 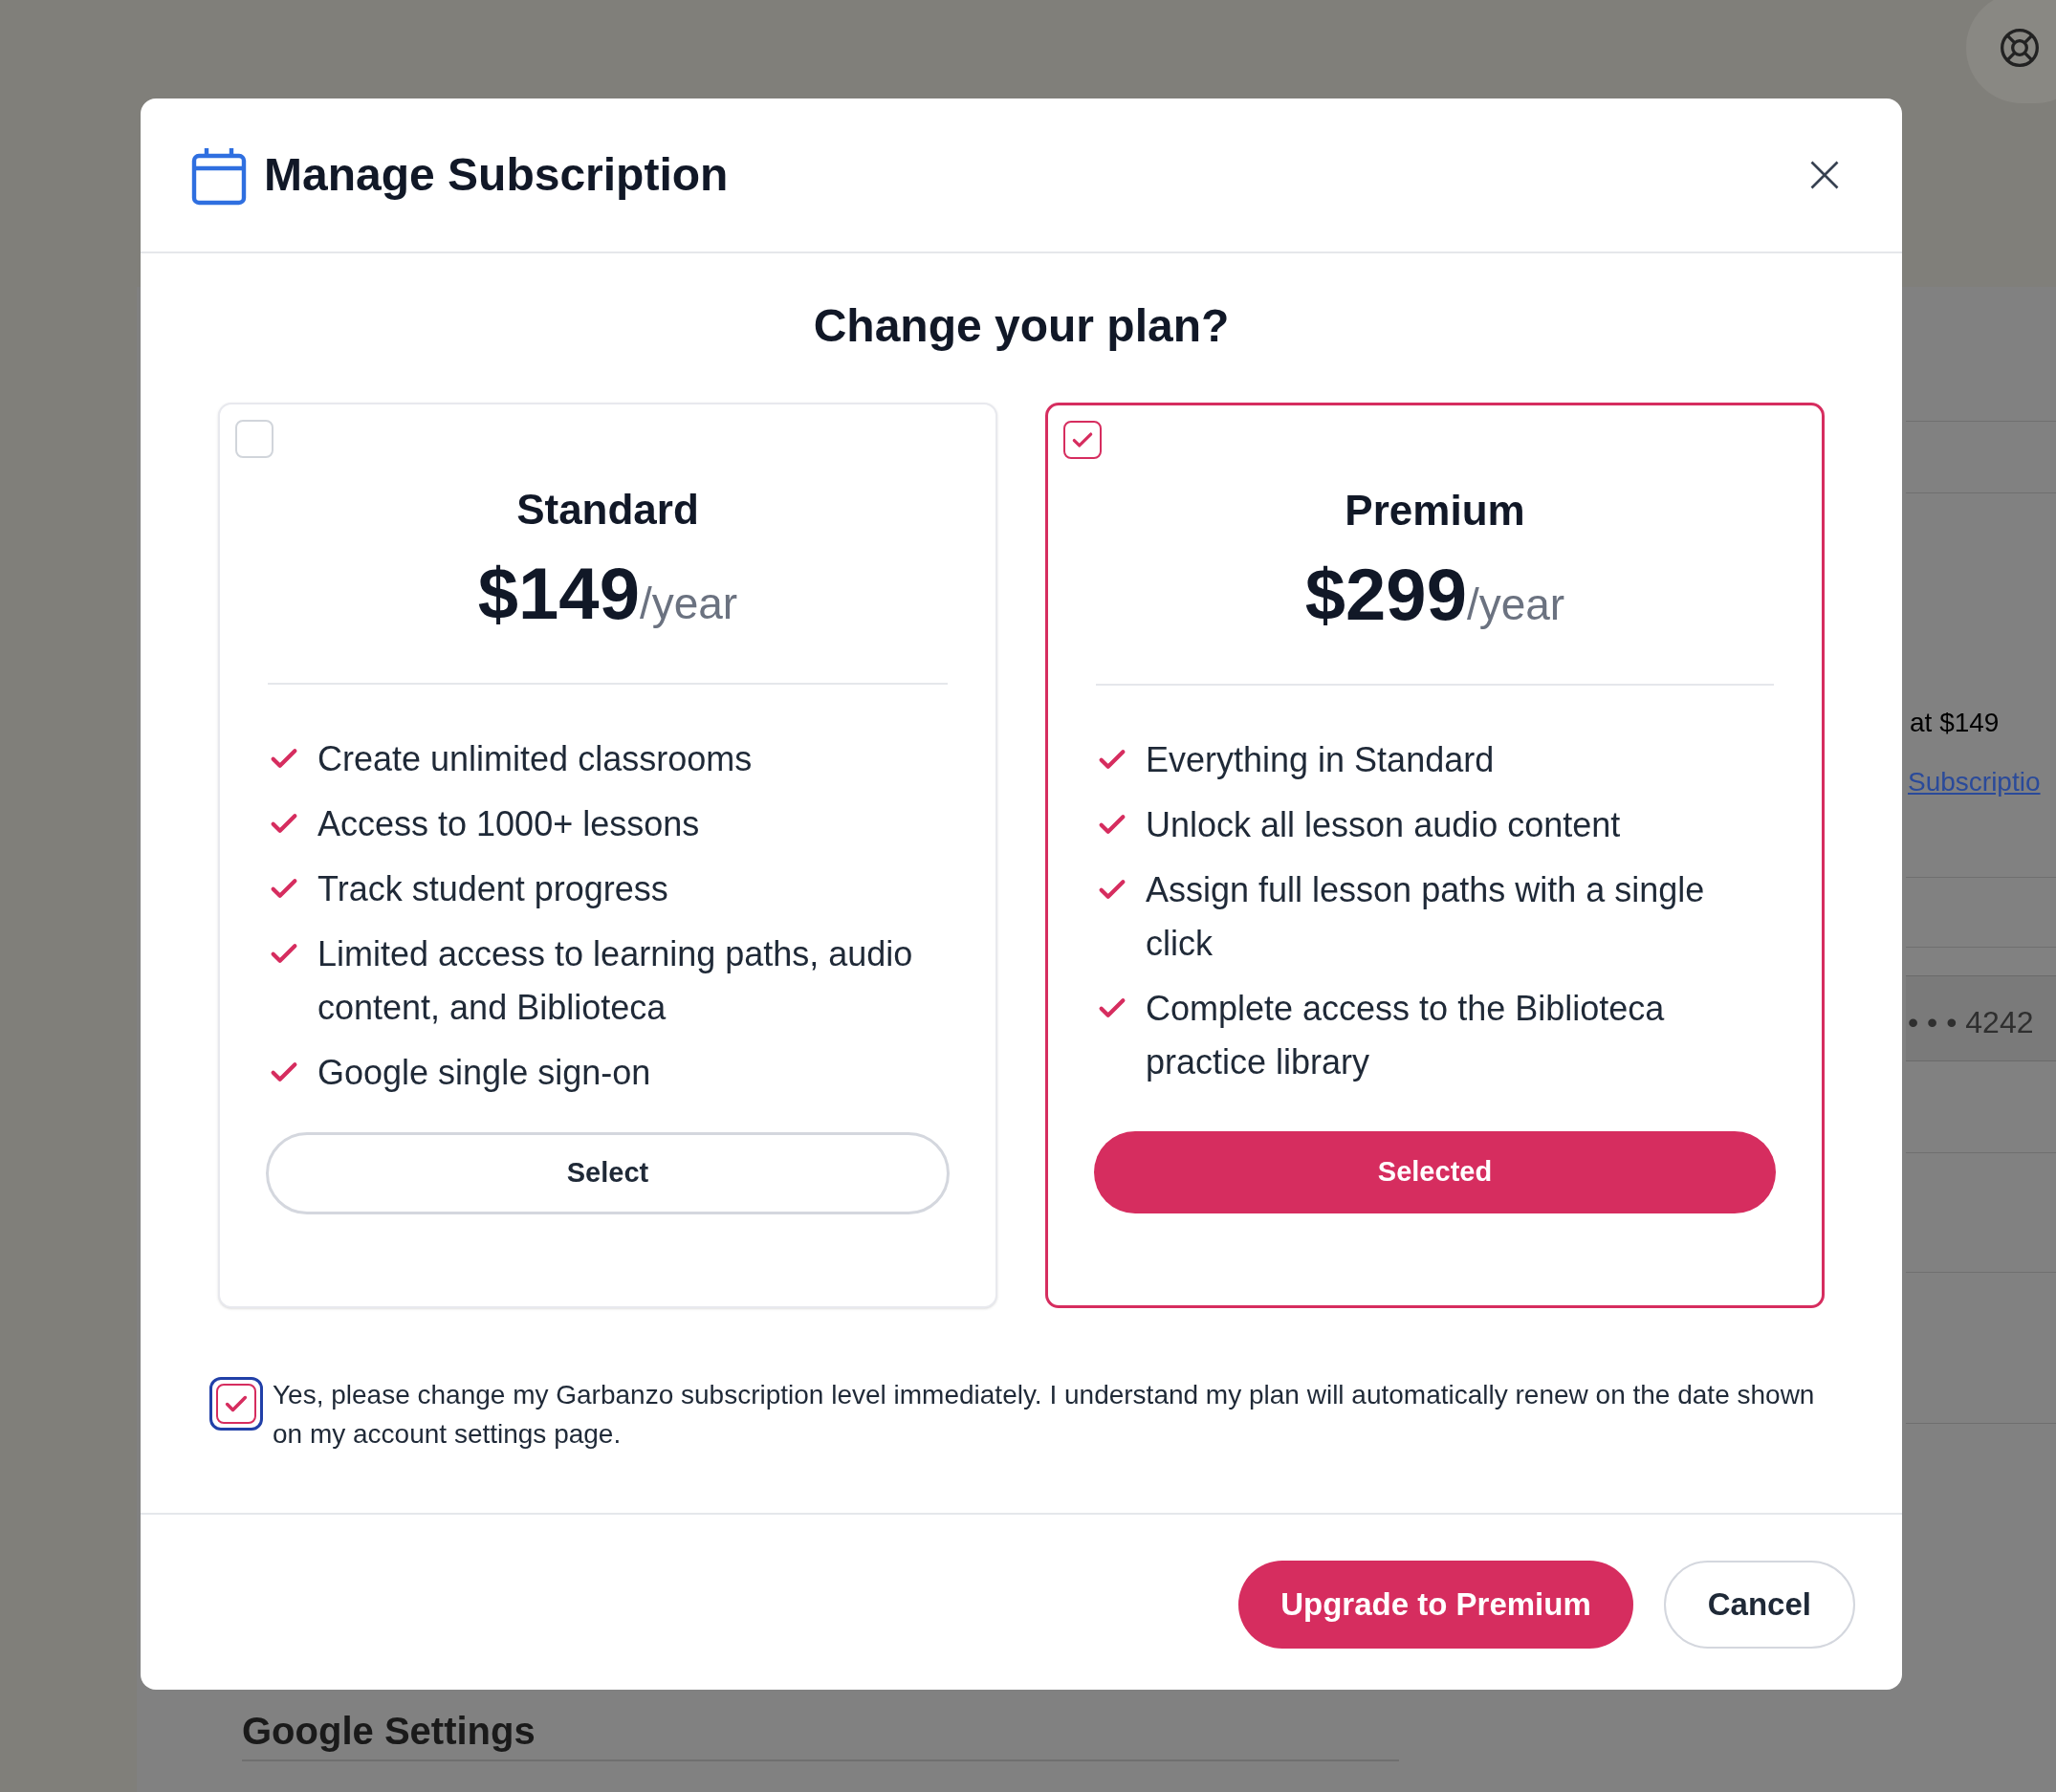 I want to click on feature-text: Access to 1000+ lessons, so click(x=508, y=824).